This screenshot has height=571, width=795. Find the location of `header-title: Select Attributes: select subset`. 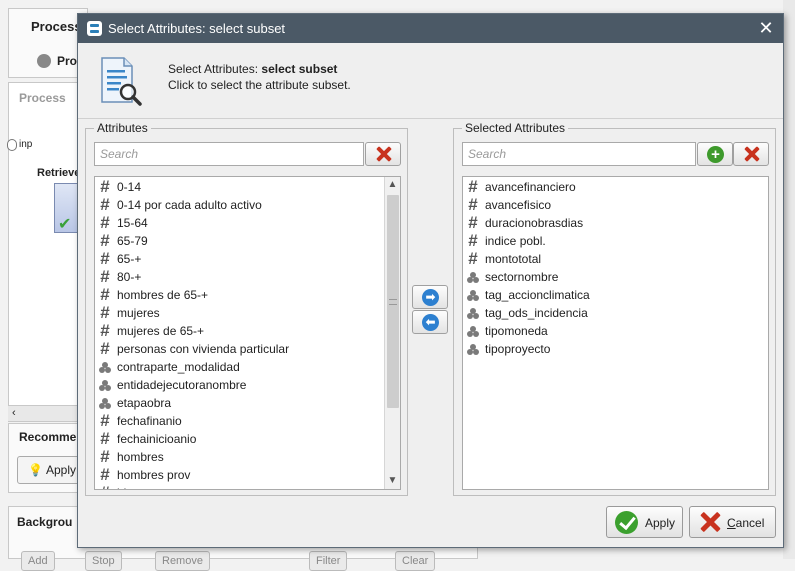

header-title: Select Attributes: select subset is located at coordinates (252, 69).